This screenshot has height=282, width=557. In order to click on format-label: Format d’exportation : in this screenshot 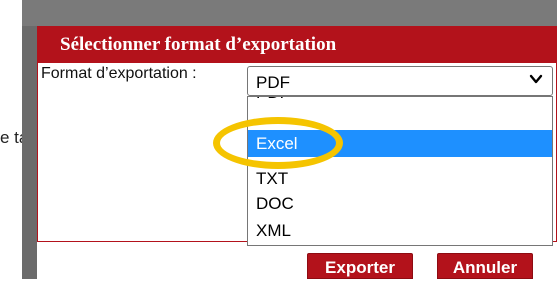, I will do `click(119, 73)`.